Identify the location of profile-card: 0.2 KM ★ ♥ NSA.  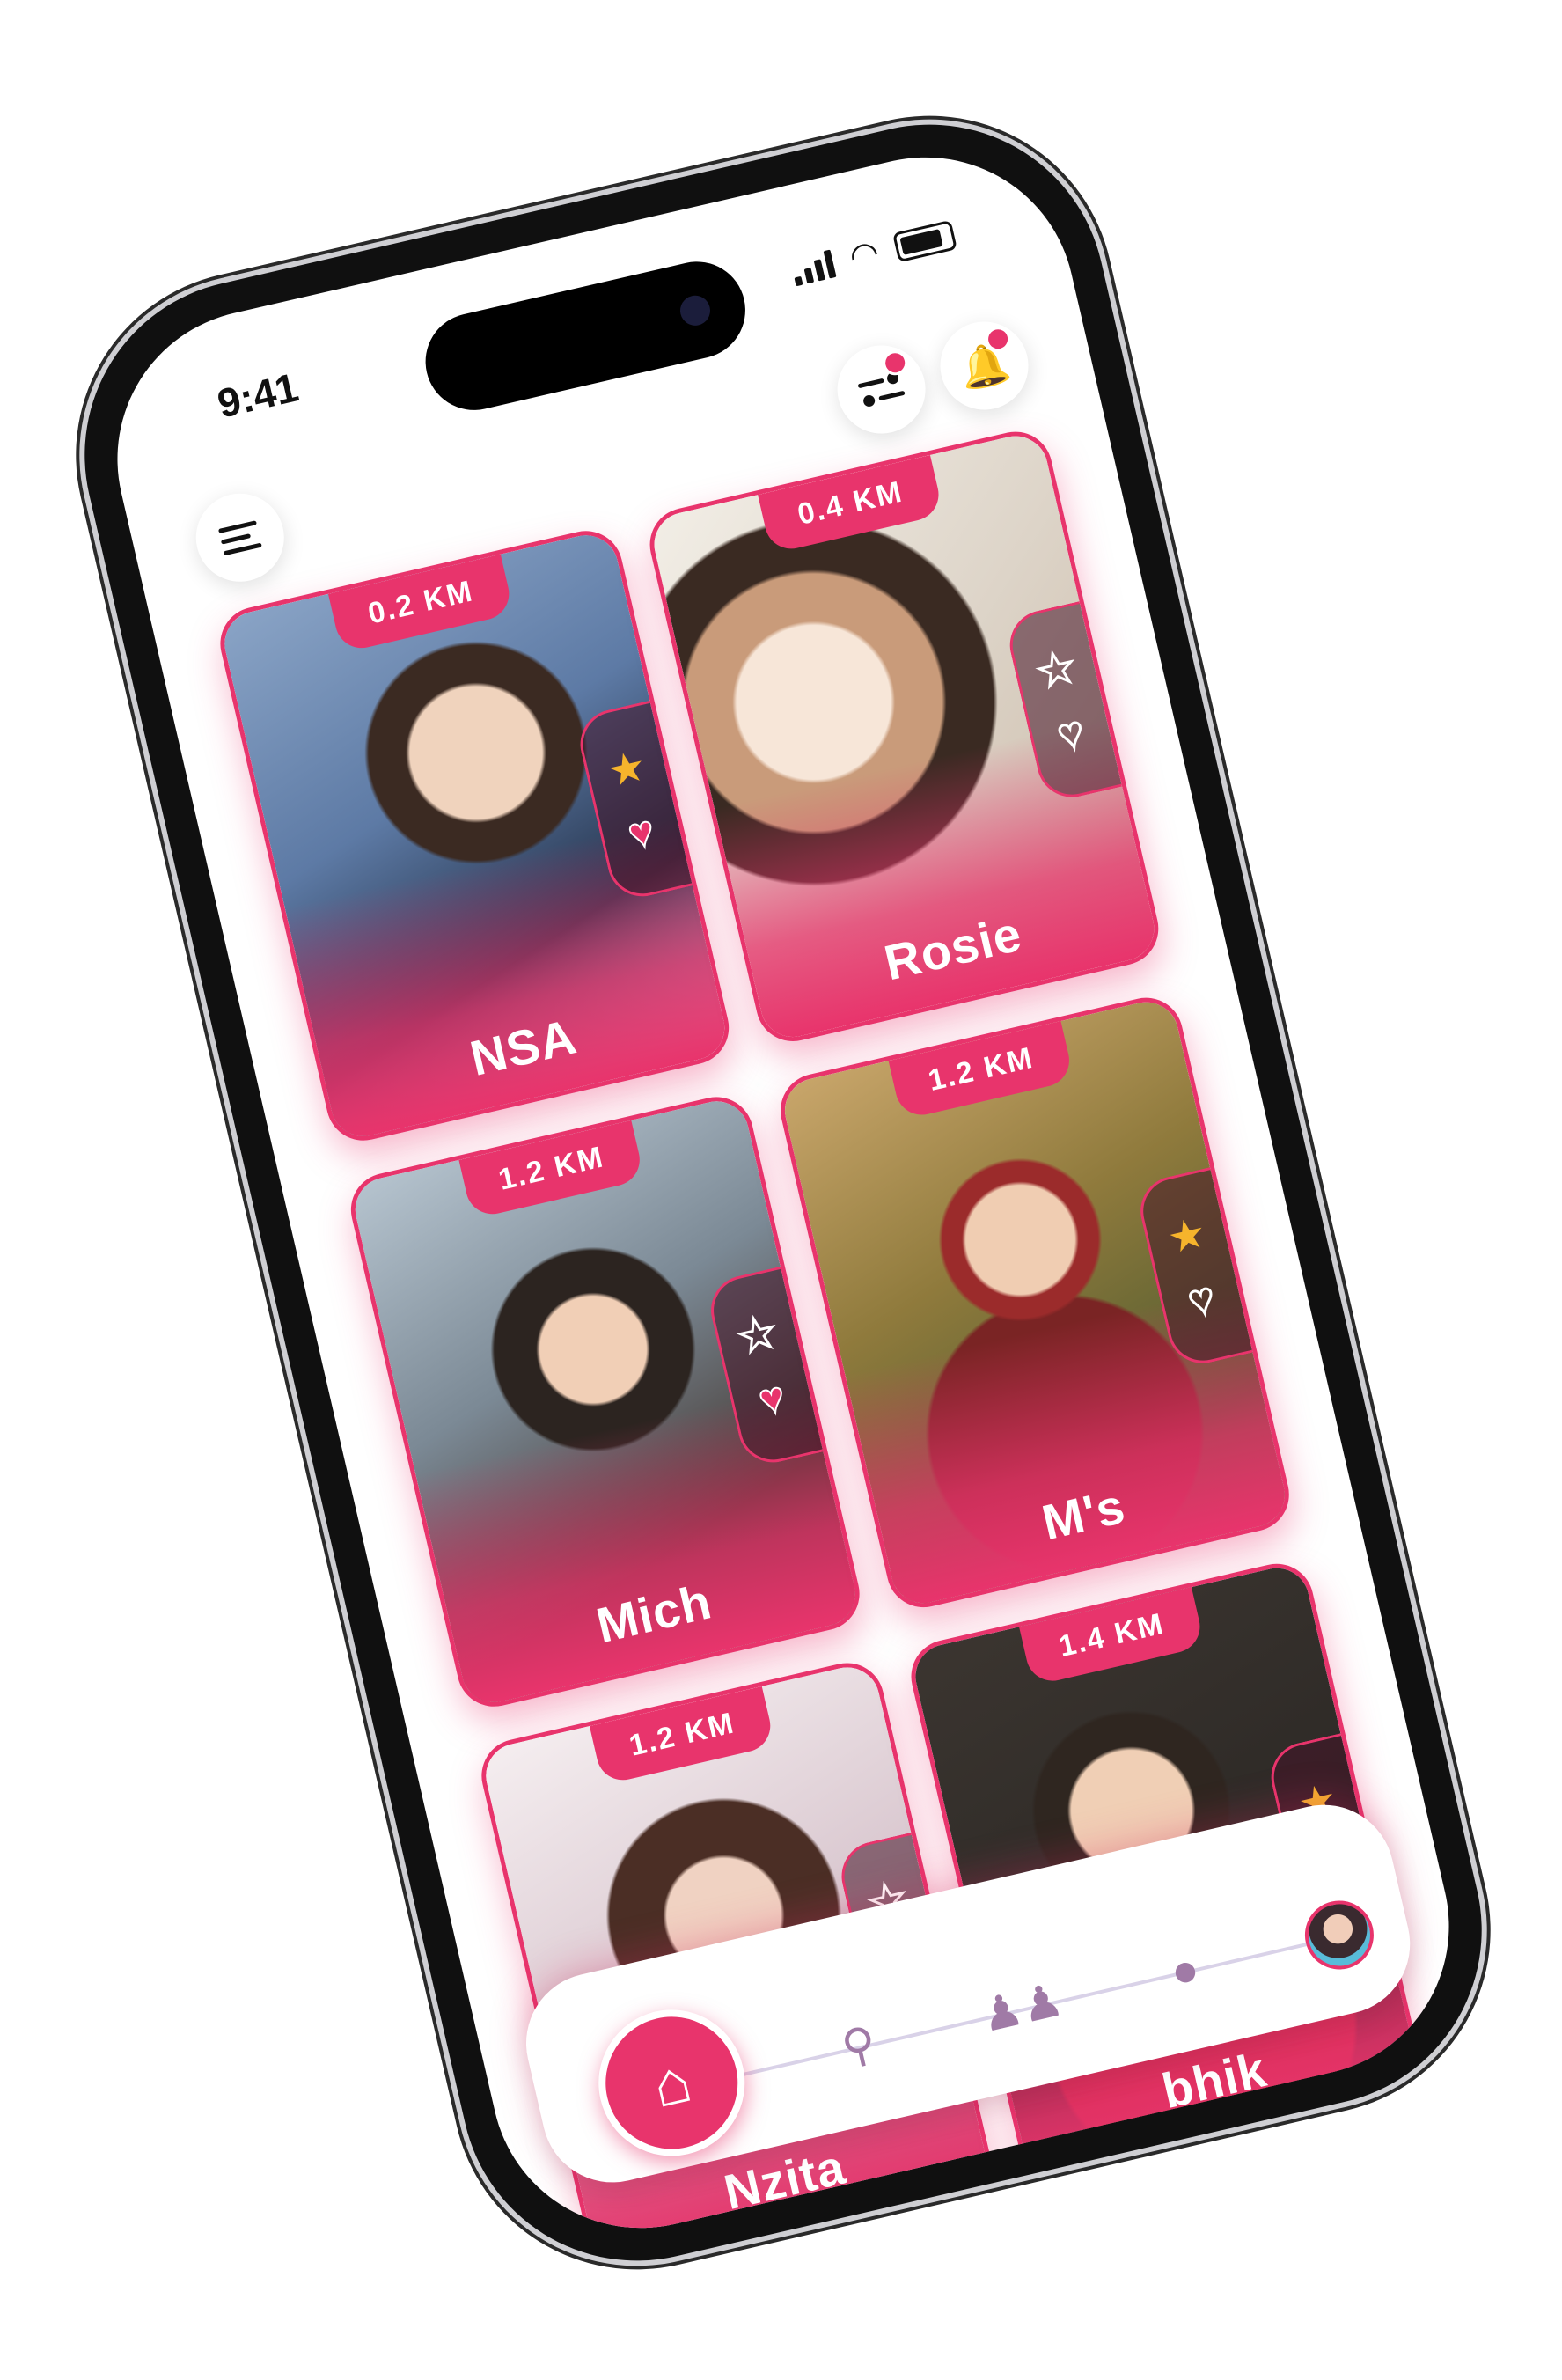
(475, 836).